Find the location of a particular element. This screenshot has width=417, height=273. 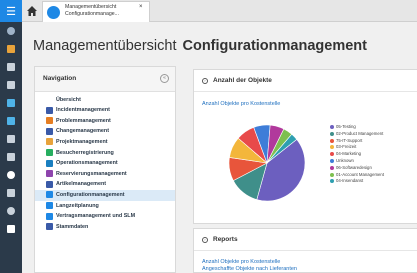

config-icon is located at coordinates (49, 195).